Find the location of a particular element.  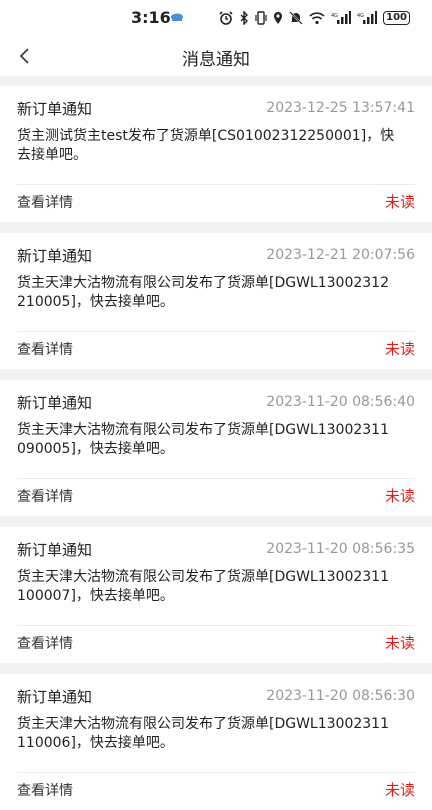

status-time: 3:16 is located at coordinates (151, 17).